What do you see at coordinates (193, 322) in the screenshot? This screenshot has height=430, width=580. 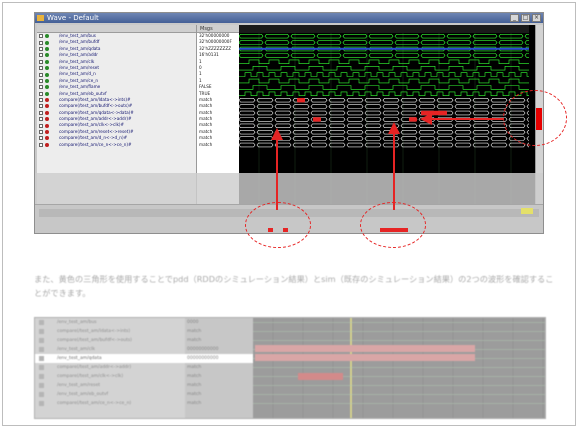 I see `second-signal-value: 0000` at bounding box center [193, 322].